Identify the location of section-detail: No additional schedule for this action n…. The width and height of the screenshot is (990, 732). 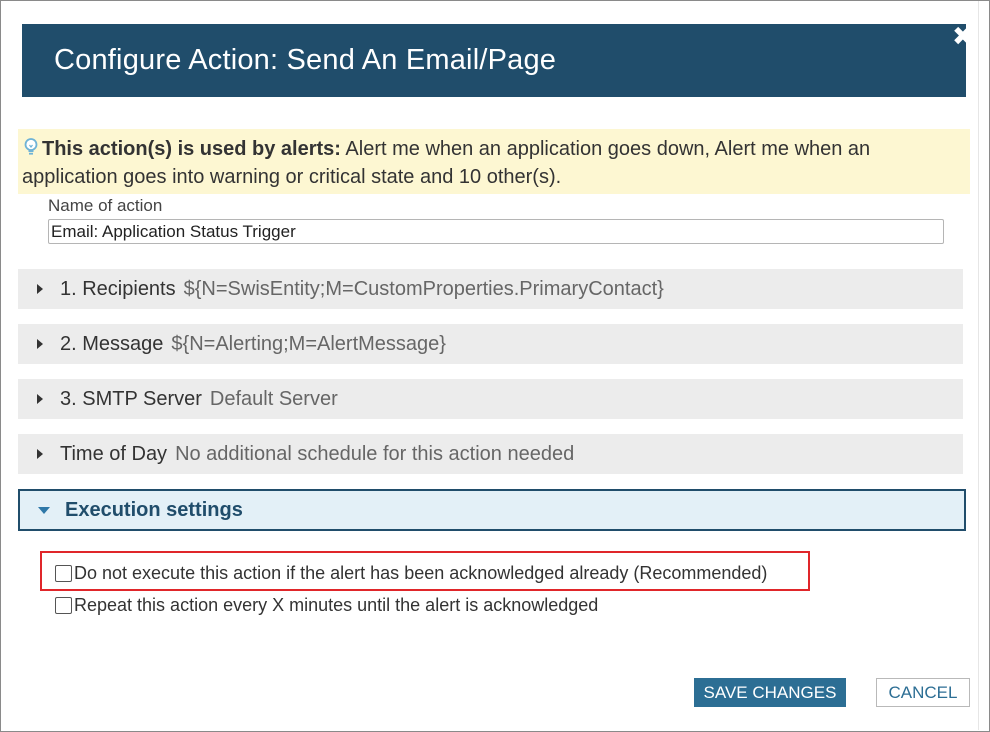
(375, 453).